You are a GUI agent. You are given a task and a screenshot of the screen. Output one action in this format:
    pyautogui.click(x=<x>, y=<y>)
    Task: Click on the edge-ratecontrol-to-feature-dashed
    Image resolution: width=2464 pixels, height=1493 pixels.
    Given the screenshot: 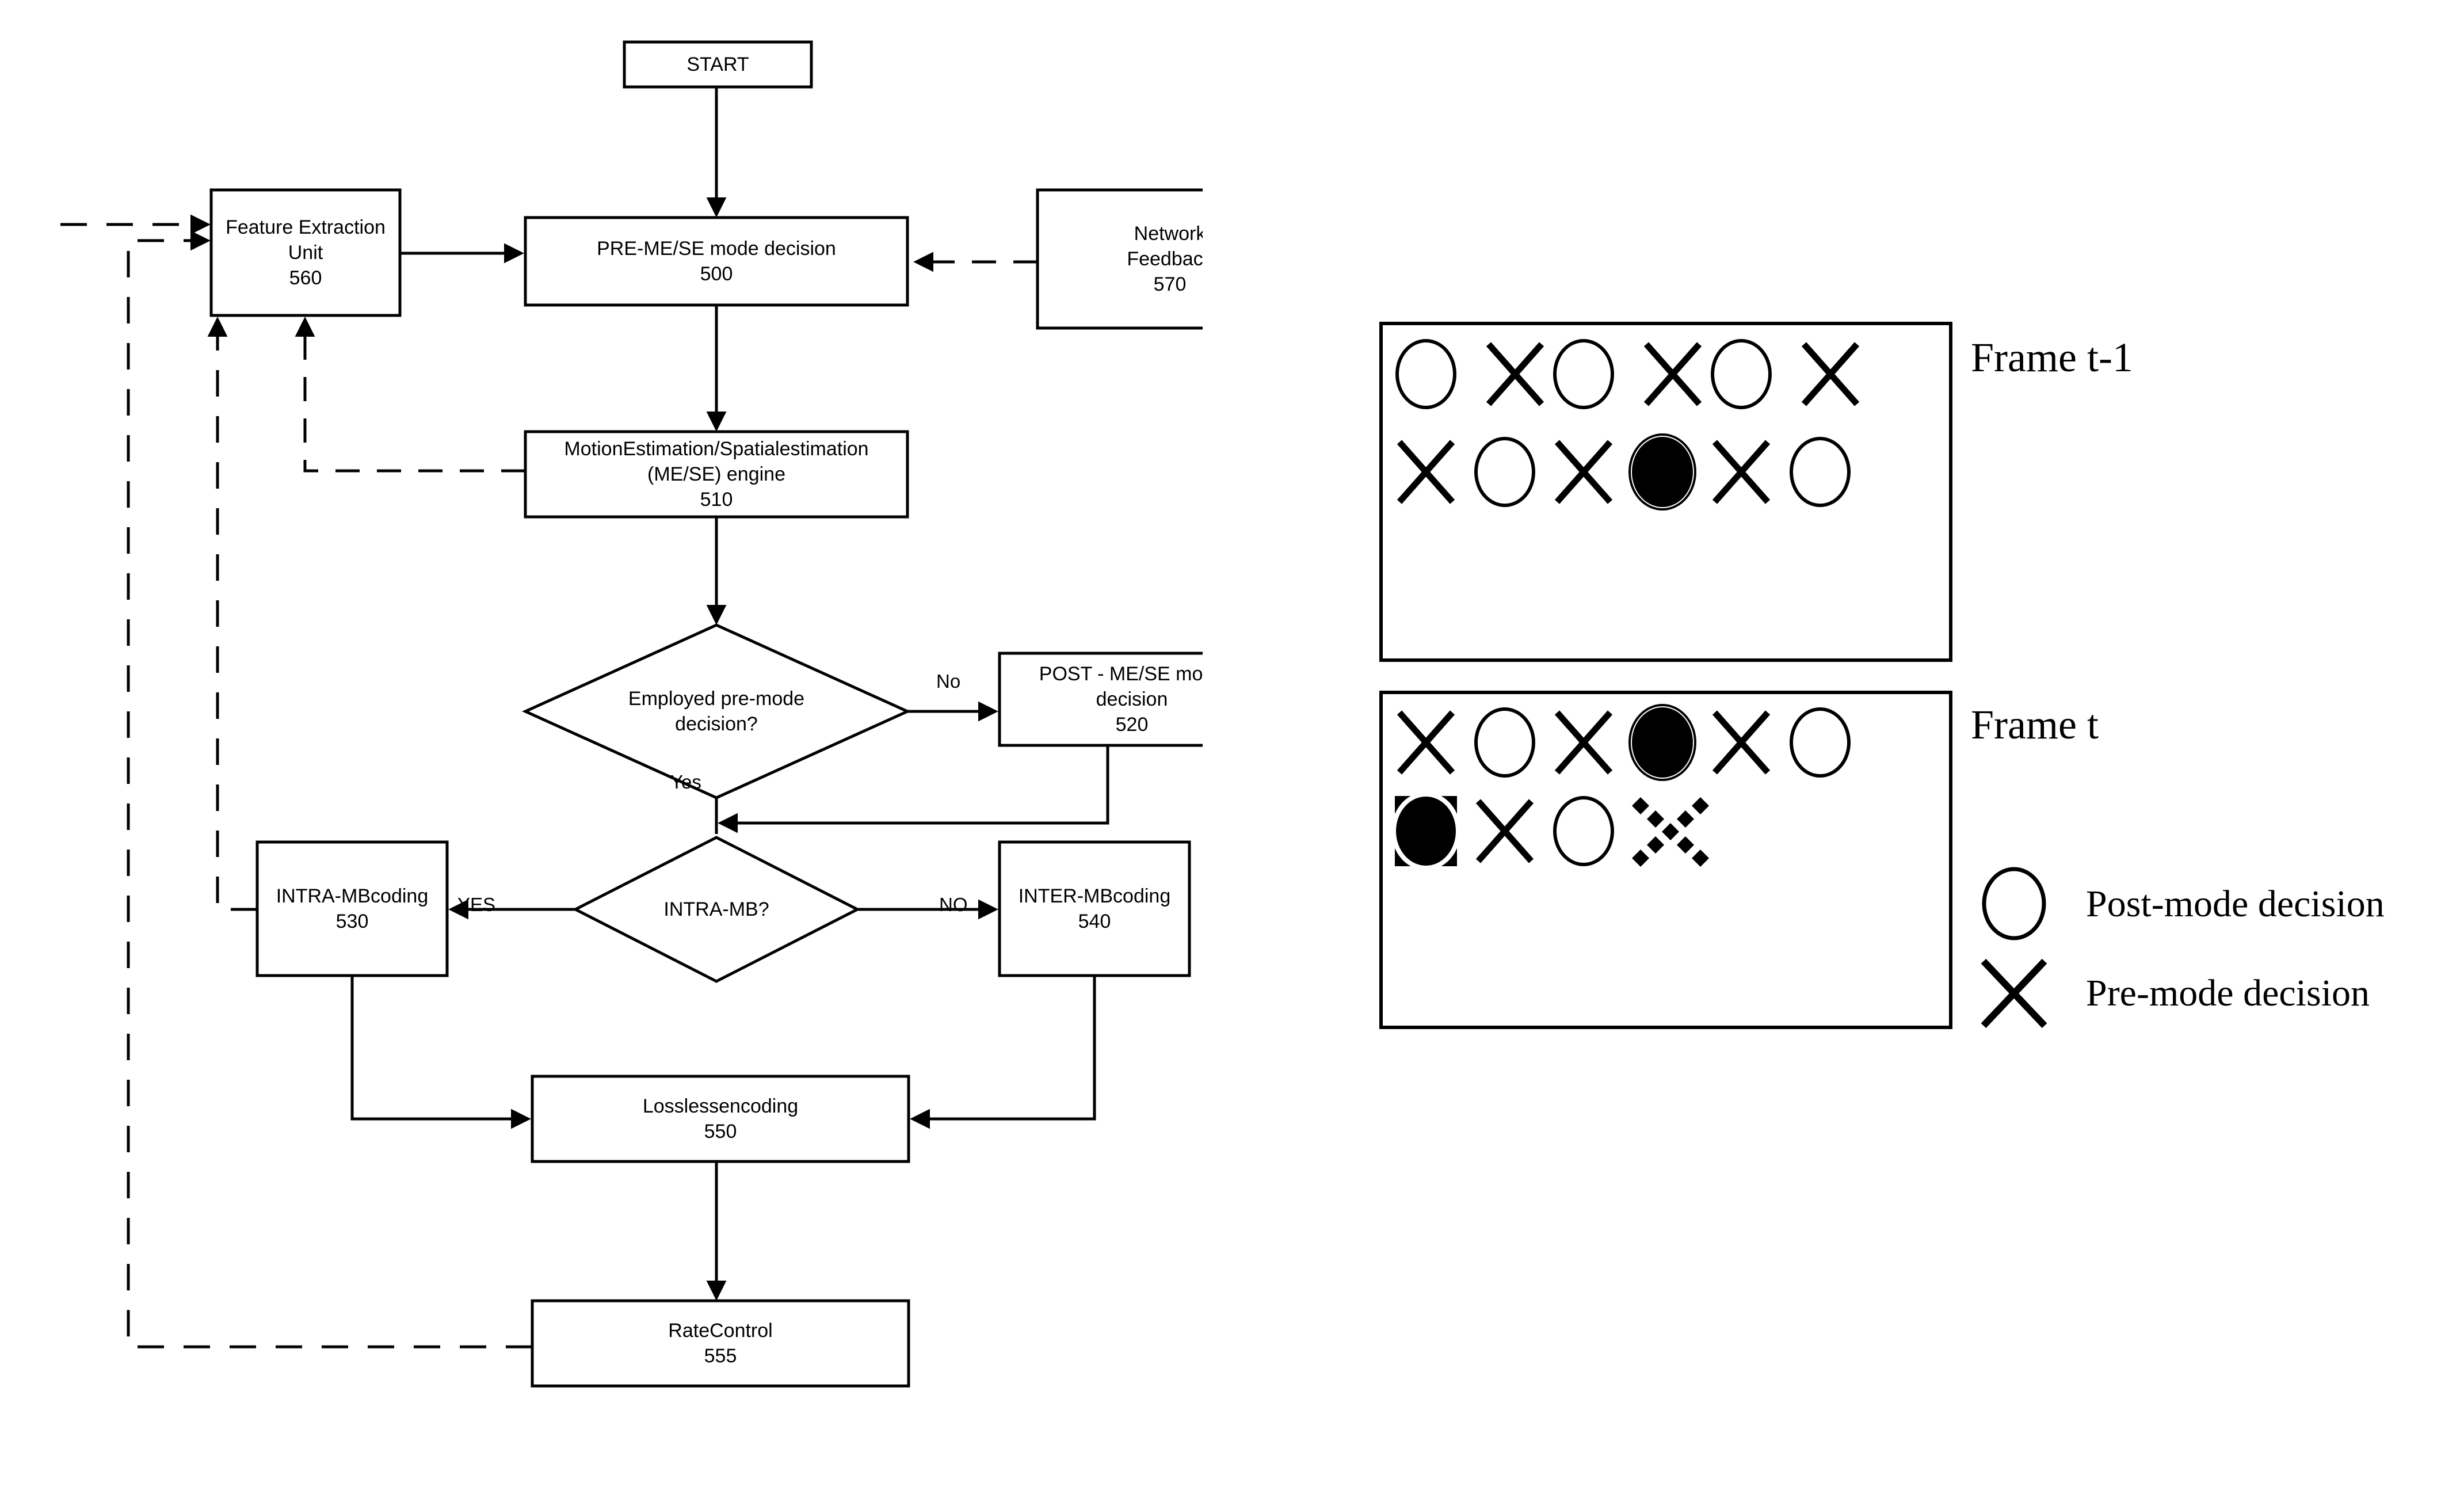 What is the action you would take?
    pyautogui.click(x=329, y=790)
    